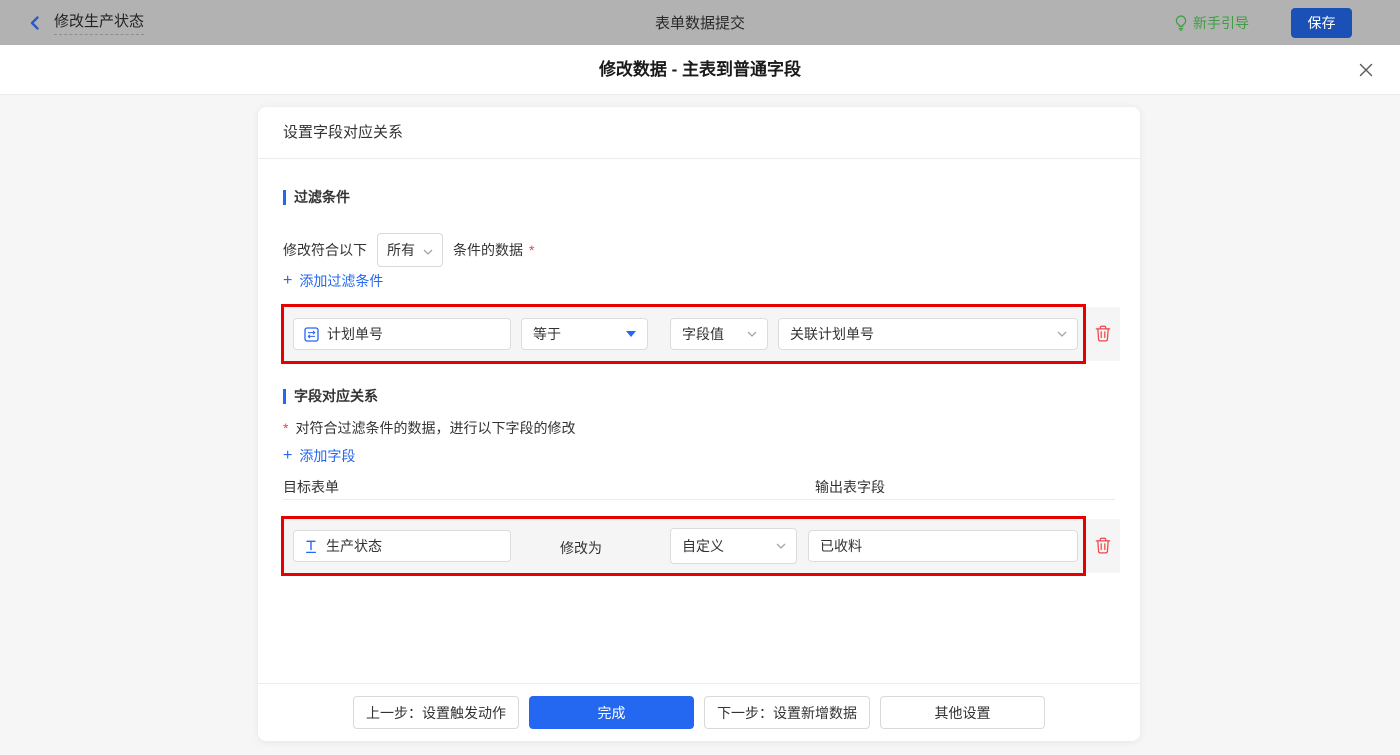 Image resolution: width=1400 pixels, height=755 pixels. What do you see at coordinates (581, 548) in the screenshot?
I see `modify-to-label: 修改为` at bounding box center [581, 548].